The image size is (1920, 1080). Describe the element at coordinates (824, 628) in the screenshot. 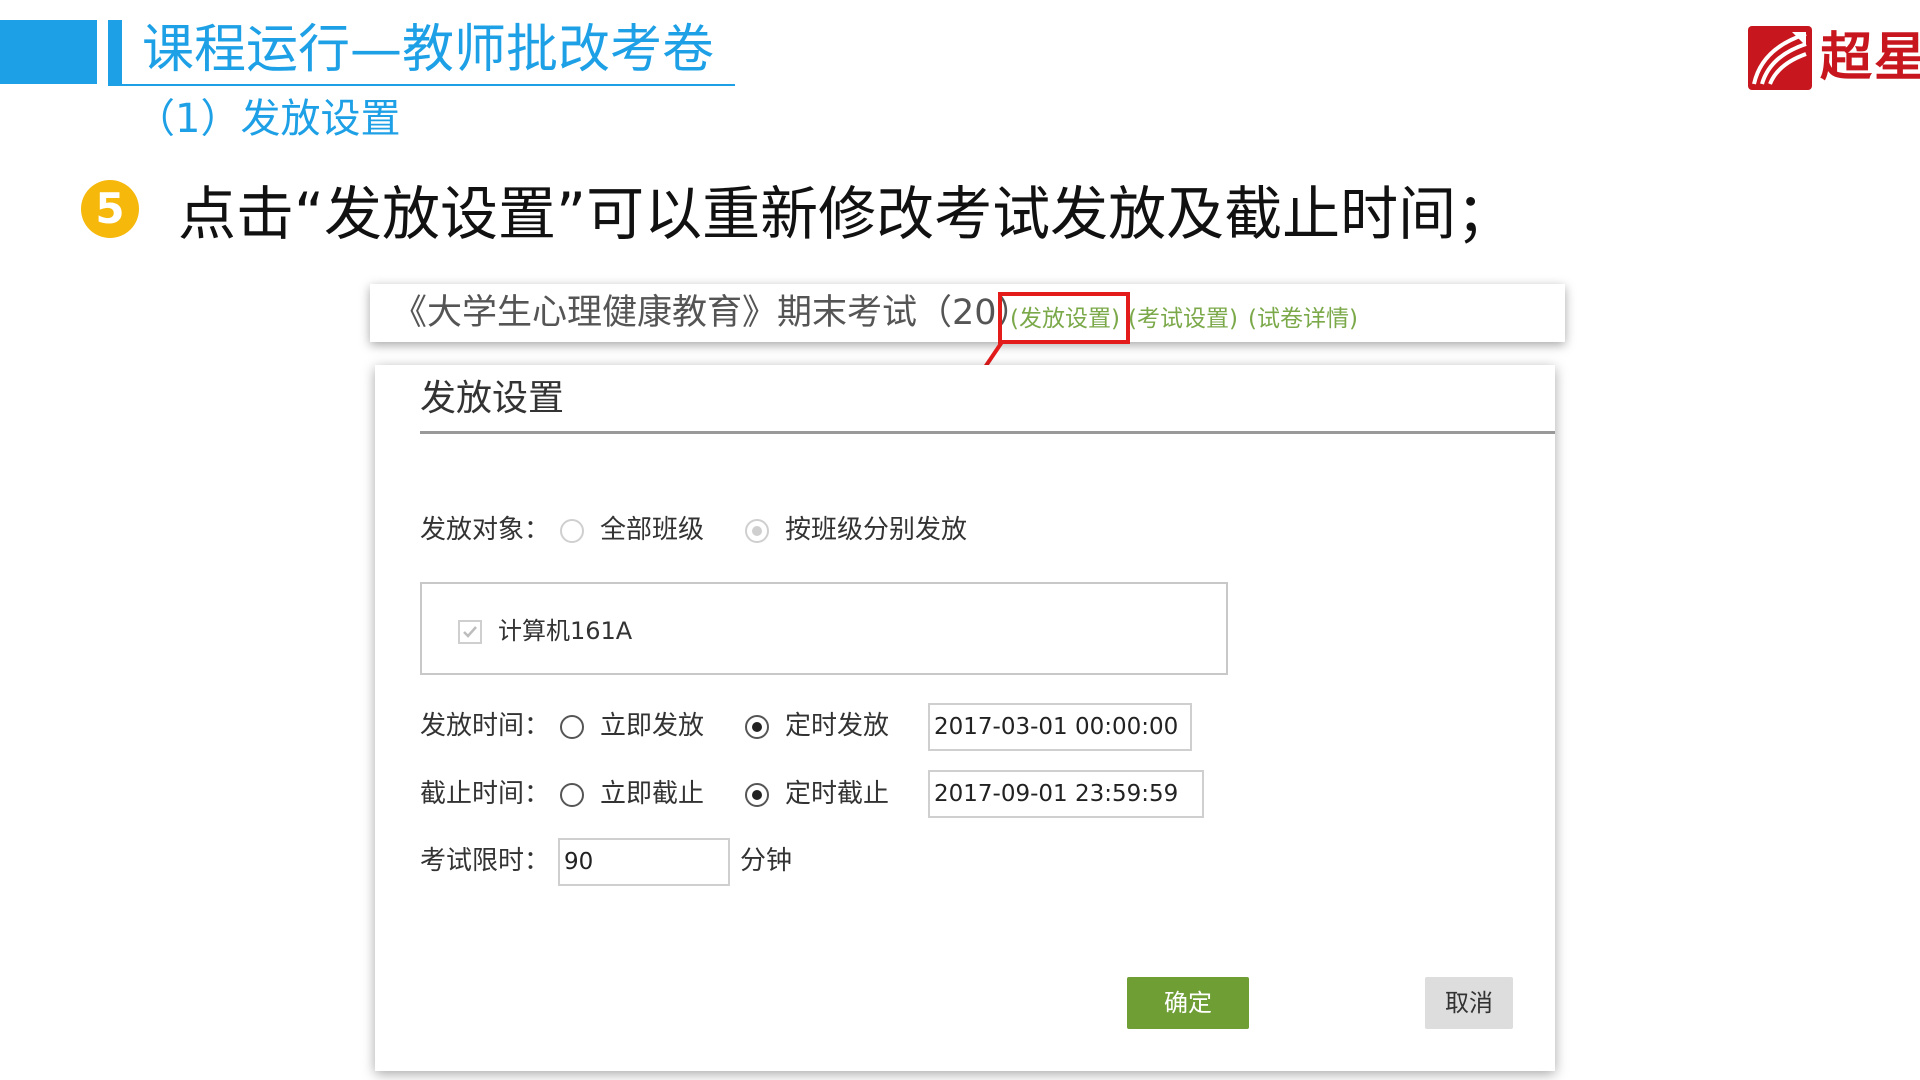

I see `class-list-box: 计算机161A` at that location.